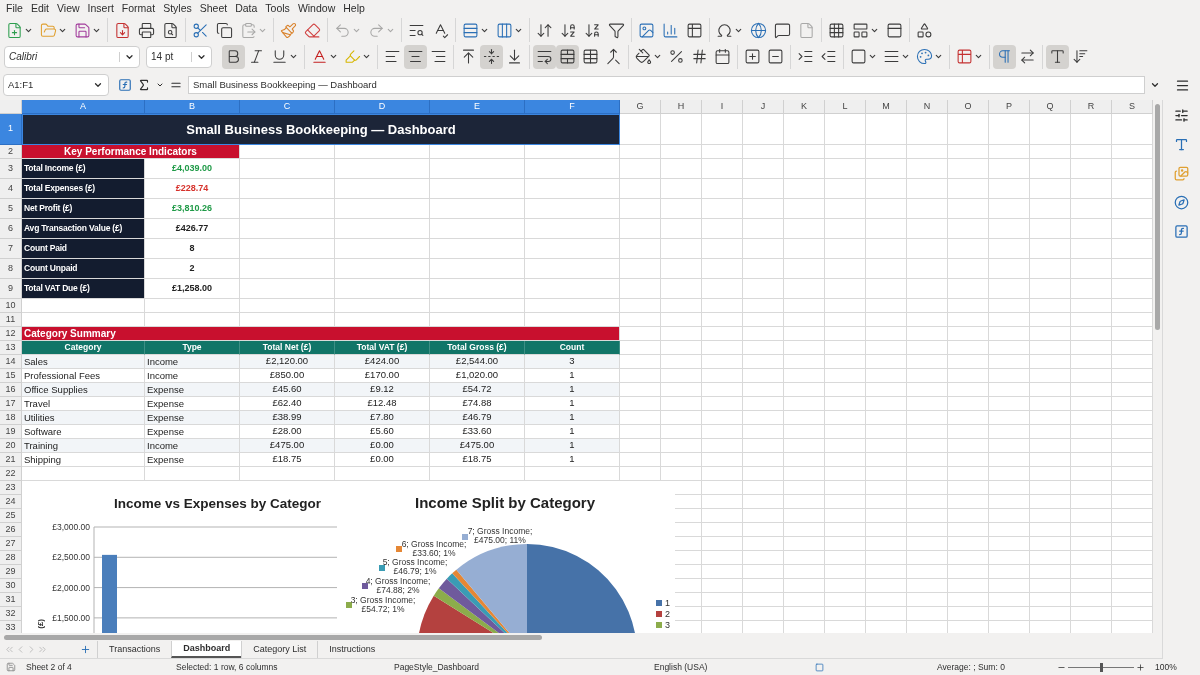 This screenshot has width=1200, height=675. I want to click on menu-item: Sheet, so click(213, 8).